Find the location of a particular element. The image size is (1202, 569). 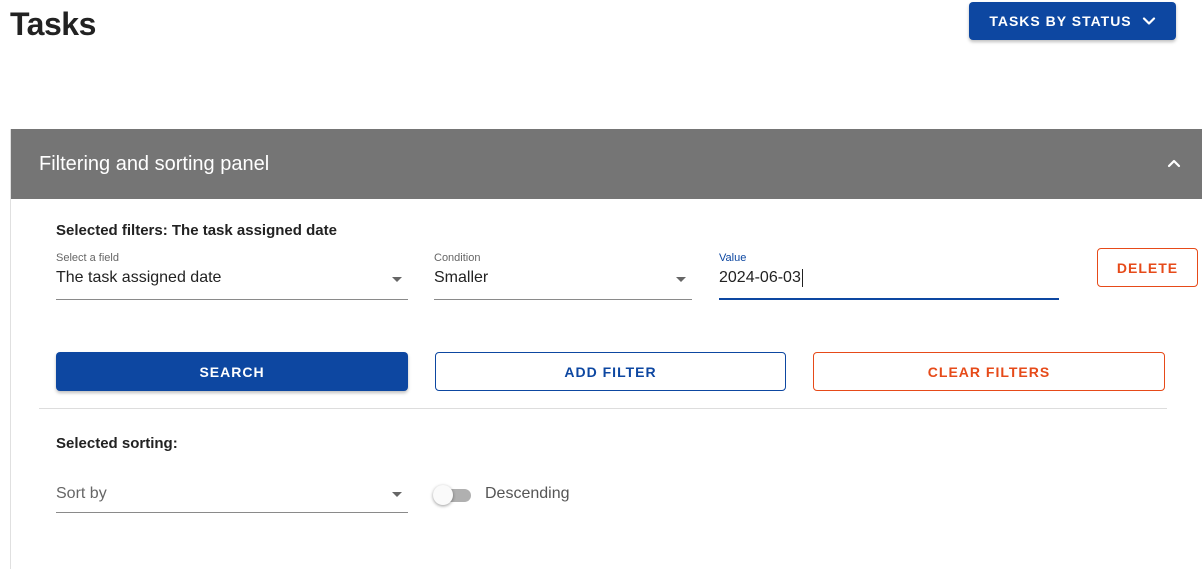

panel-header: Filtering and sorting panel is located at coordinates (606, 164).